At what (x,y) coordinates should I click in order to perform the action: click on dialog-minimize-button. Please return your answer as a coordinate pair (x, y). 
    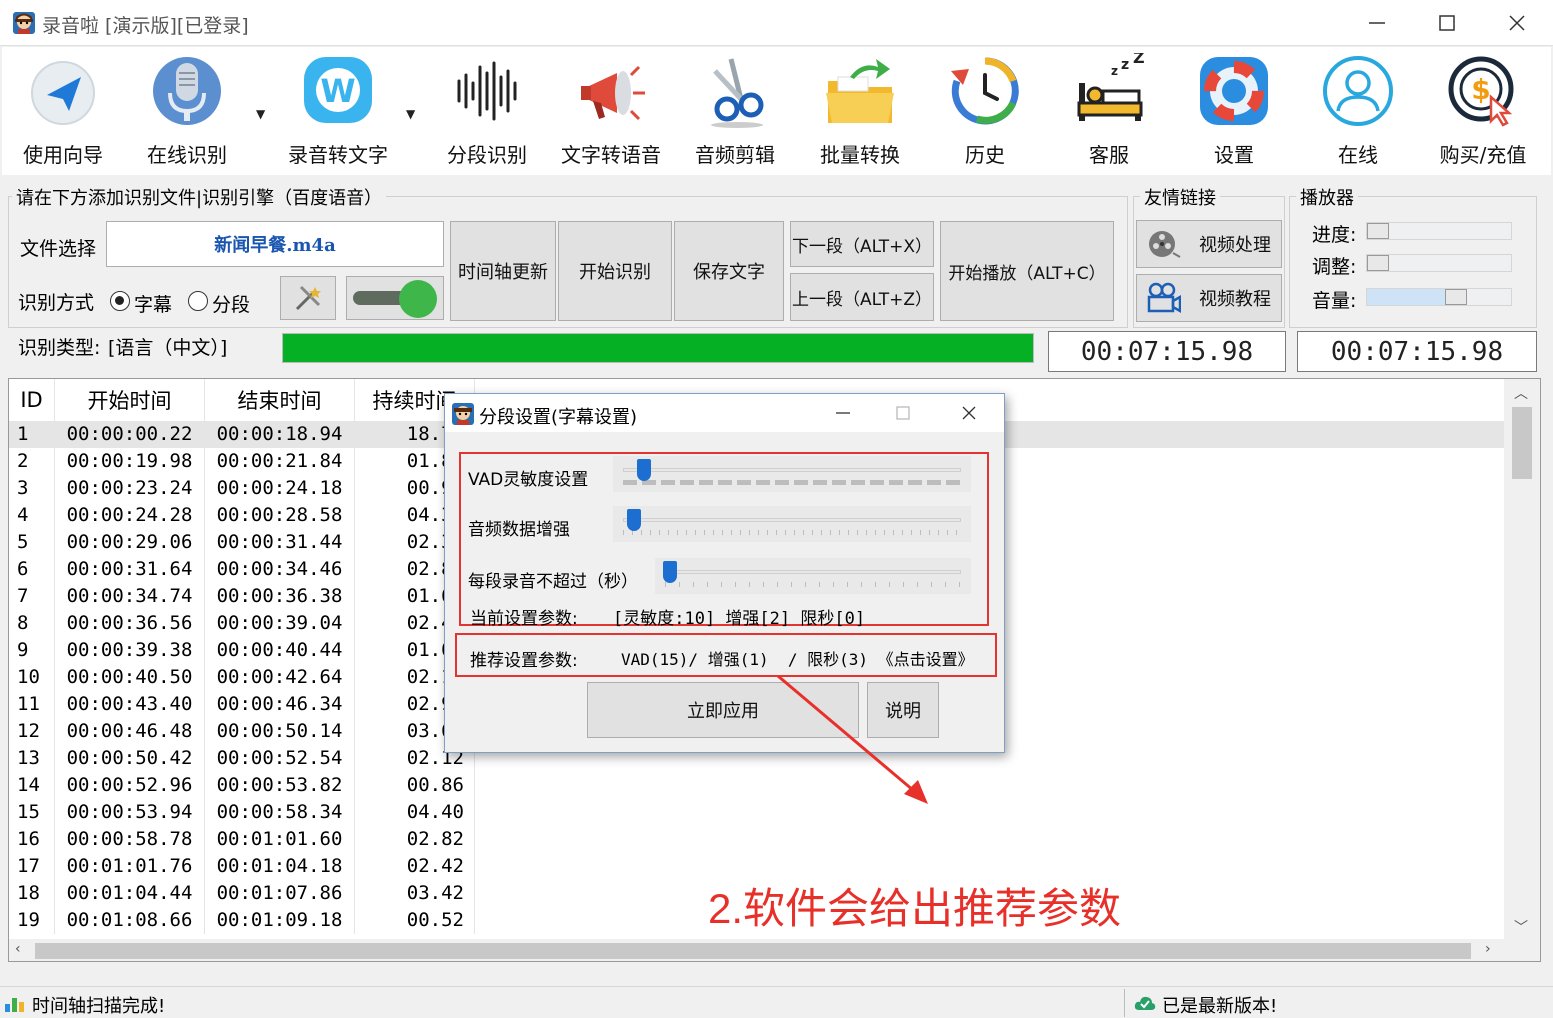
    Looking at the image, I should click on (843, 413).